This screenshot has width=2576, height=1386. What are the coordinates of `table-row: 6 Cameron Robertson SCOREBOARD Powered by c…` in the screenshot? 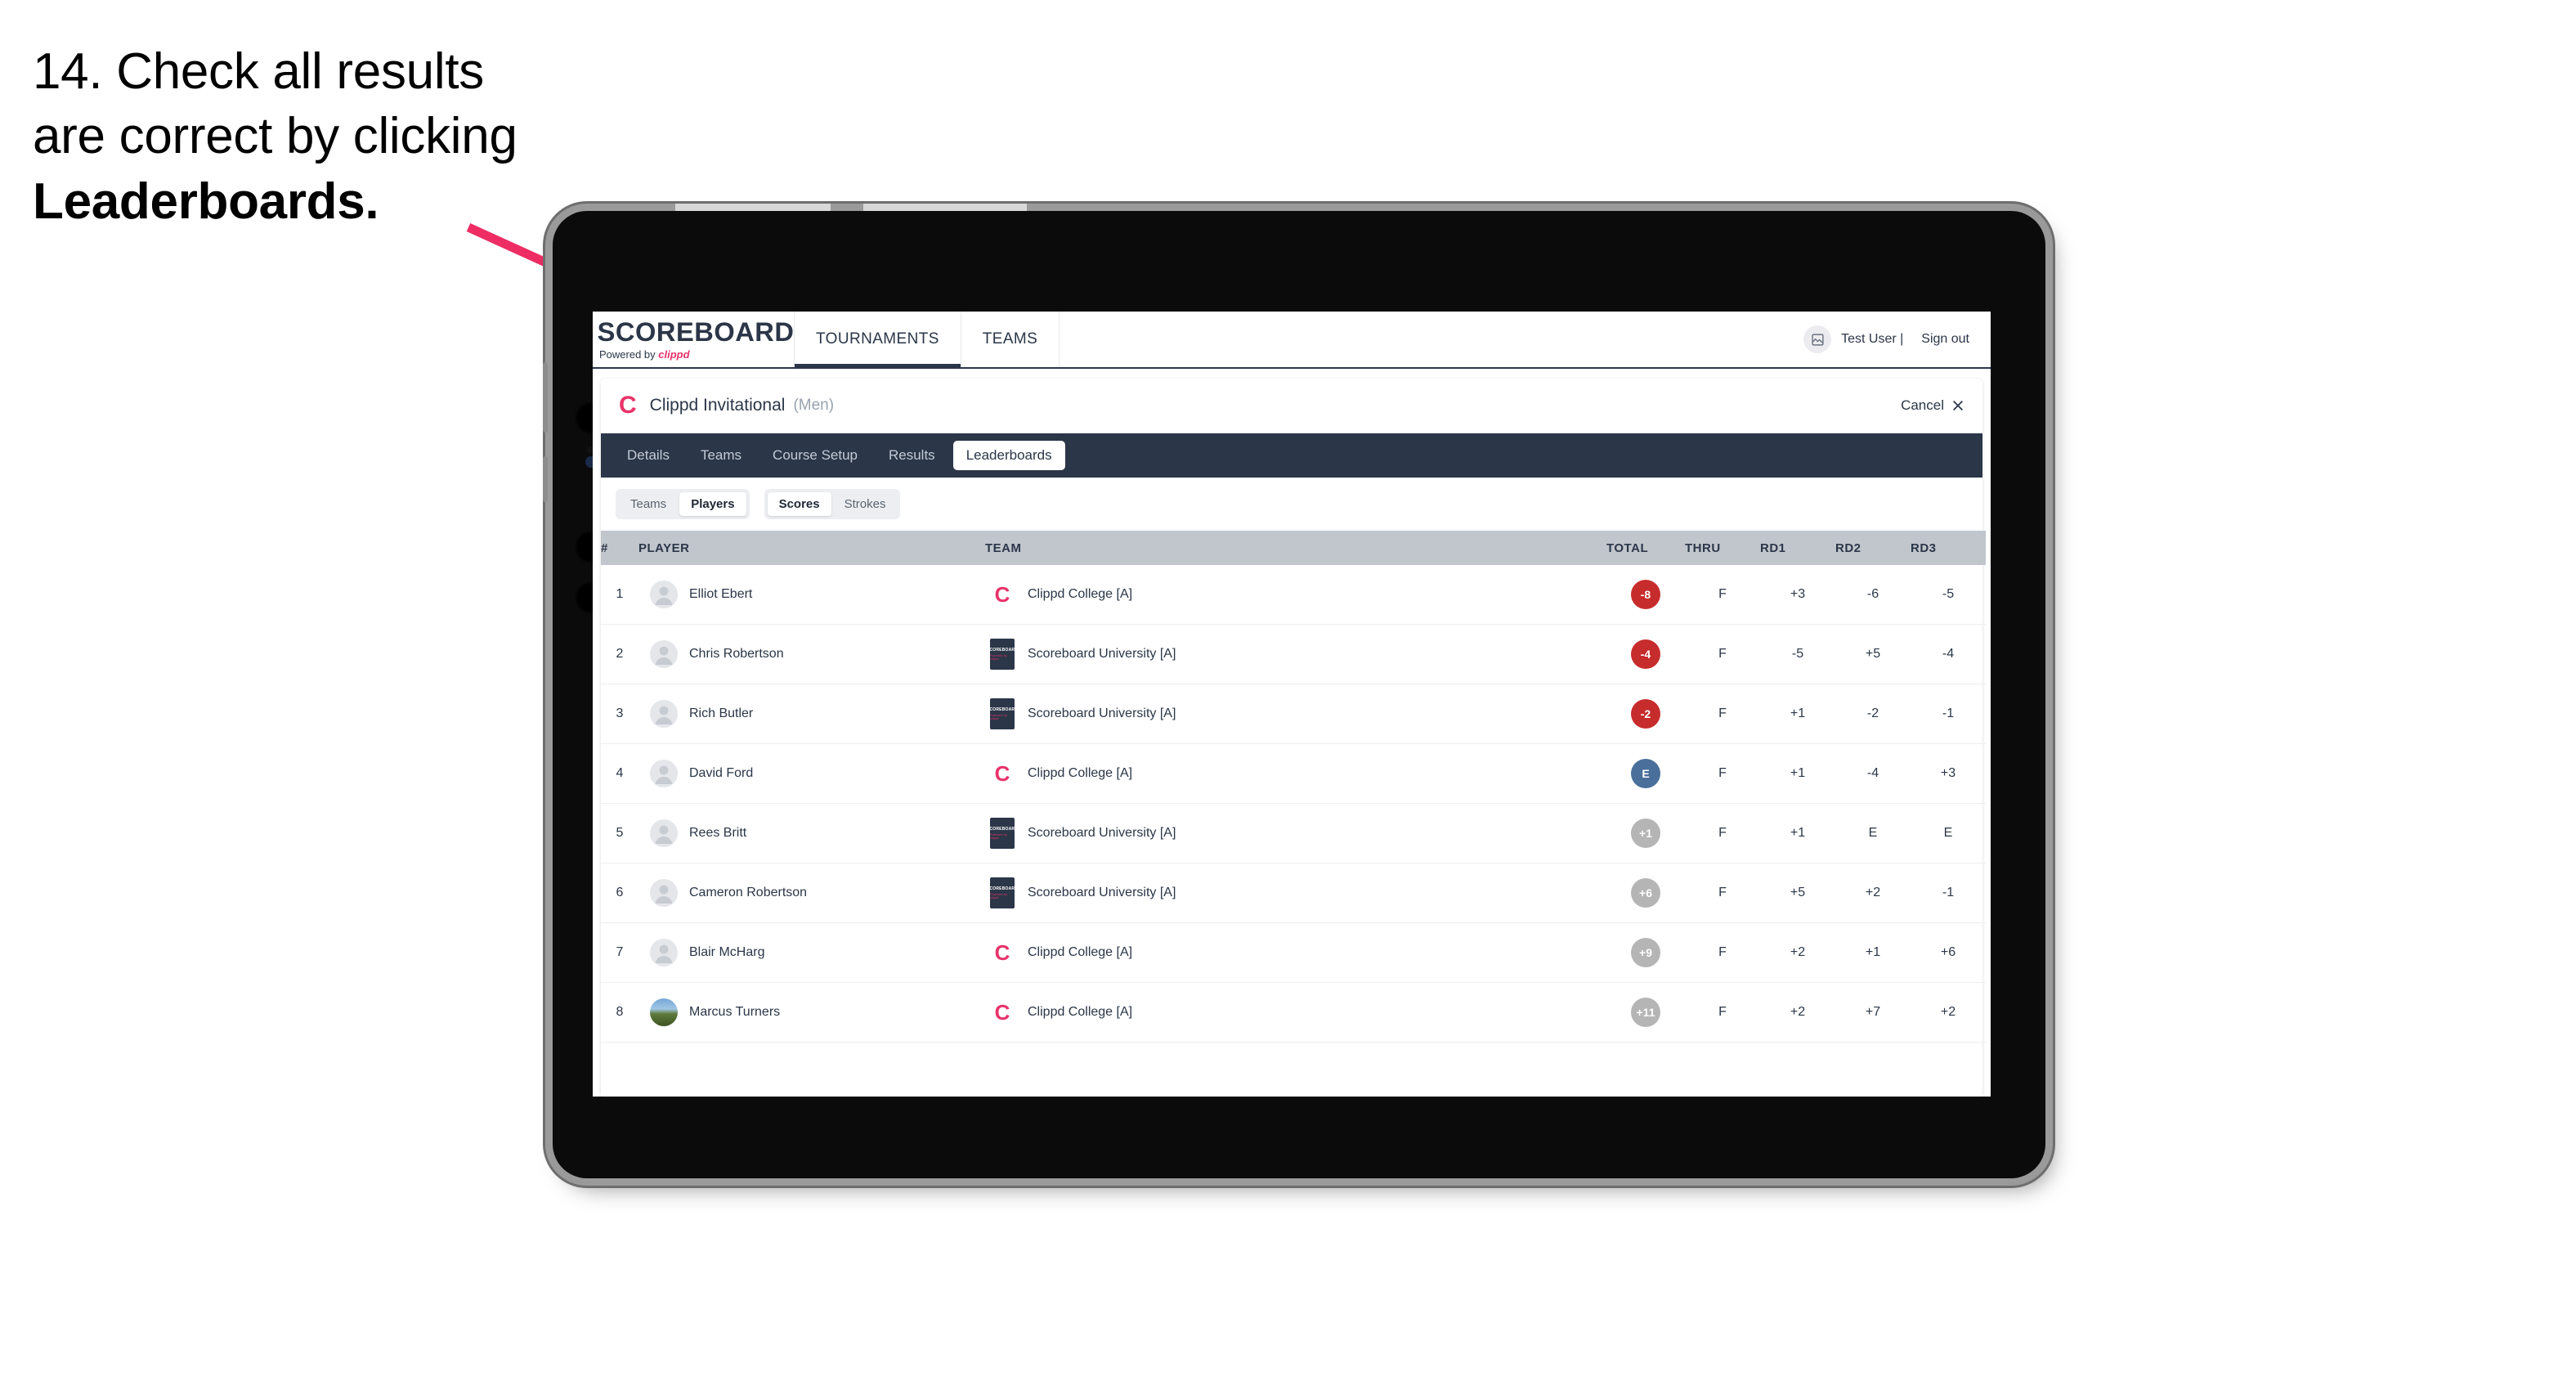 It's located at (1293, 893).